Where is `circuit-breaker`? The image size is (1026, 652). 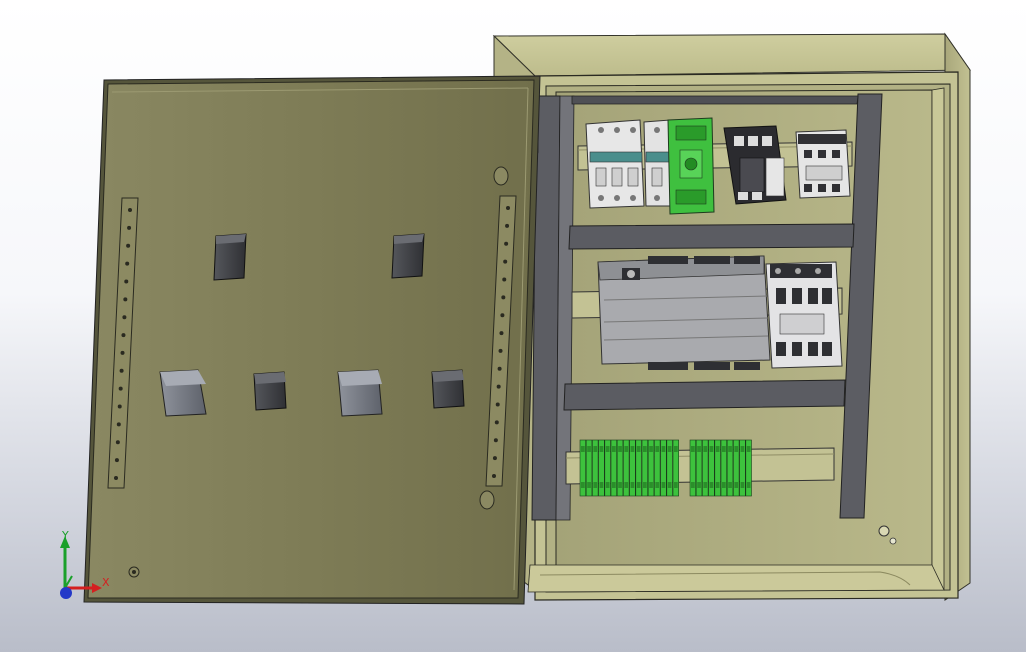
circuit-breaker is located at coordinates (615, 164).